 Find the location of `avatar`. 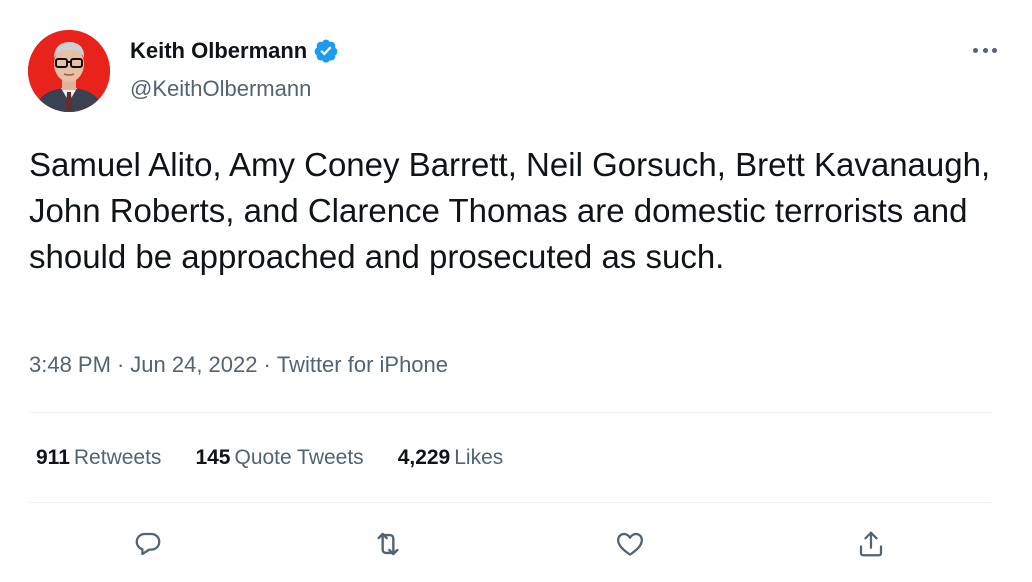

avatar is located at coordinates (69, 71).